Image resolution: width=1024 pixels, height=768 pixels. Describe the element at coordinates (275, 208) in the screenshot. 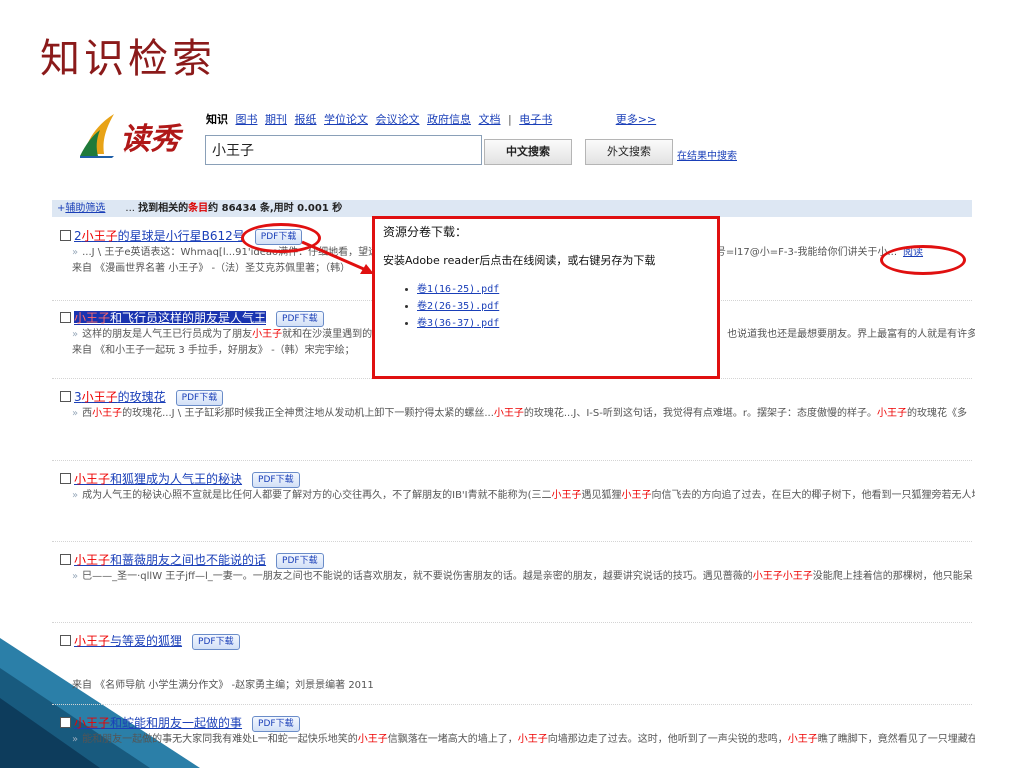

I see `found-count: 约 86434 条,用时 0.001 秒` at that location.